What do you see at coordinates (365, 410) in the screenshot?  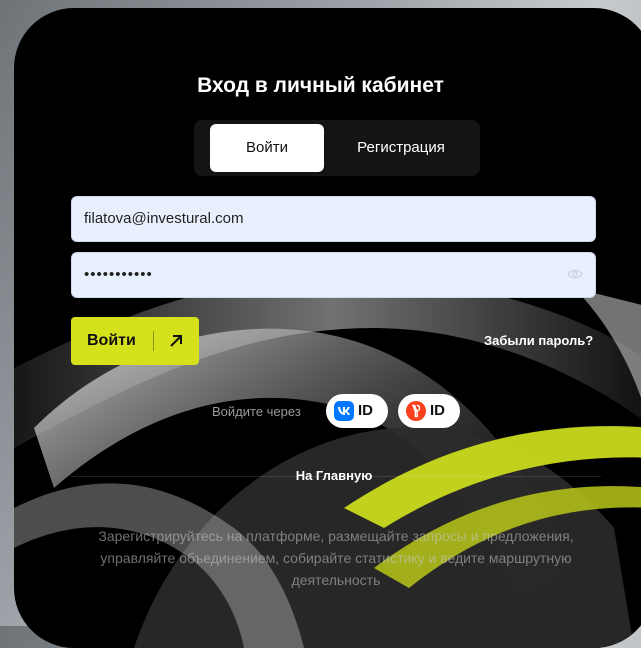 I see `vk-id-label: ID` at bounding box center [365, 410].